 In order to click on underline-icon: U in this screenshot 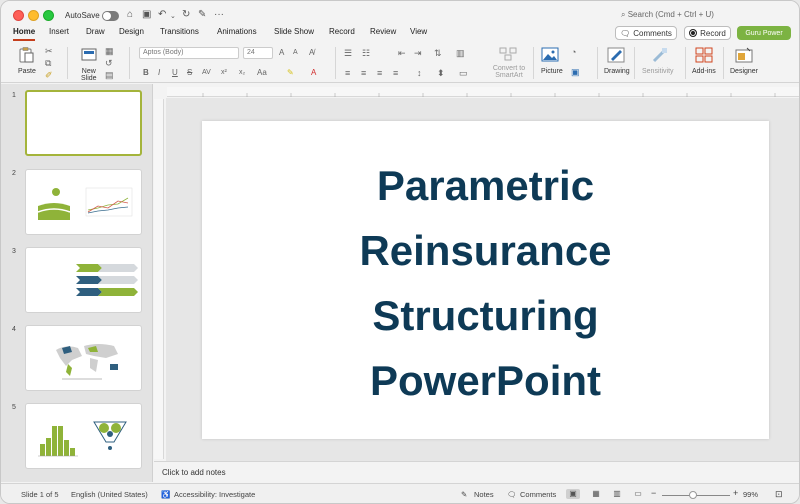, I will do `click(175, 73)`.